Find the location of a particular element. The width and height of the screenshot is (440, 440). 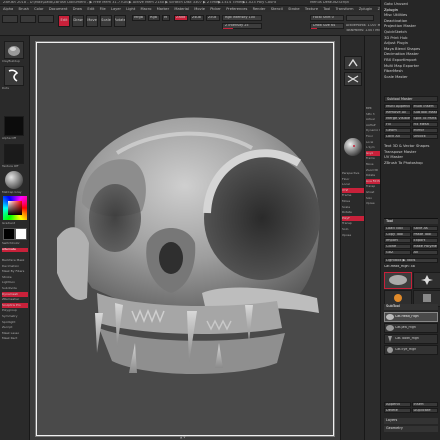

gradient-label: Gradient is located at coordinates (15, 223).